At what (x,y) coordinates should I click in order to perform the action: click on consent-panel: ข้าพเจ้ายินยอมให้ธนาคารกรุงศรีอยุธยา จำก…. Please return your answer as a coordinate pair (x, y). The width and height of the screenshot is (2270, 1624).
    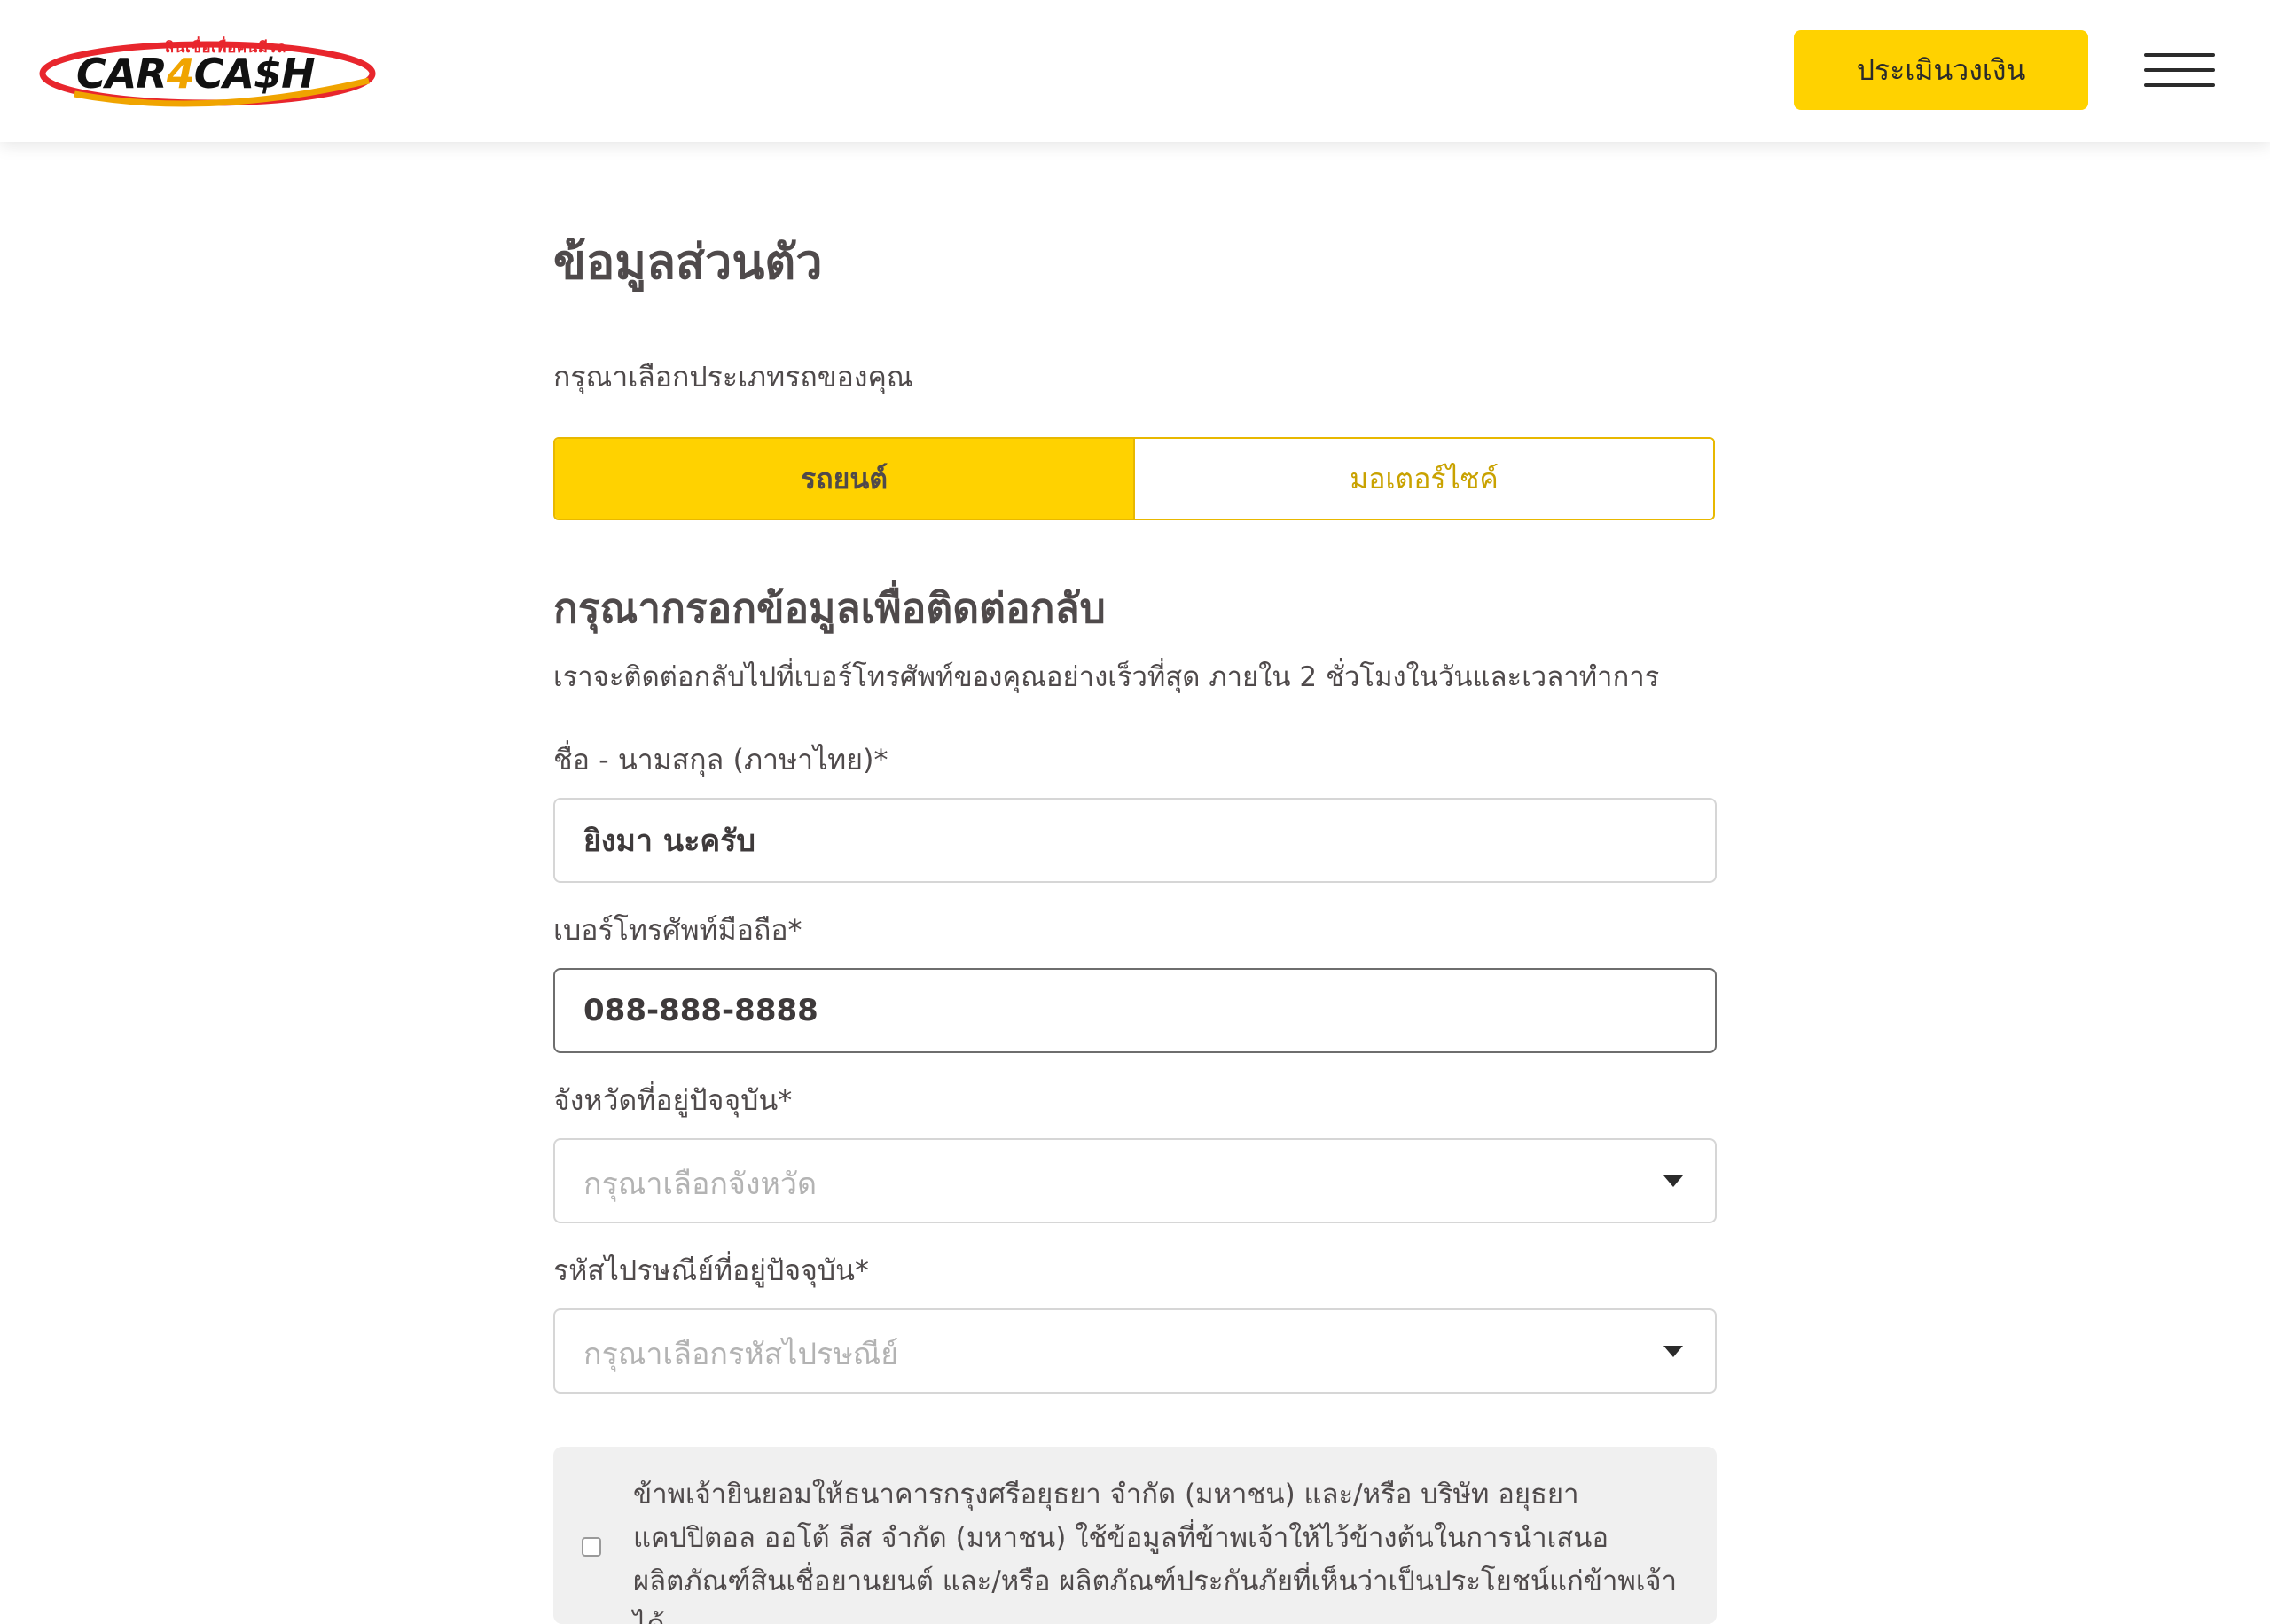
    Looking at the image, I should click on (1135, 1535).